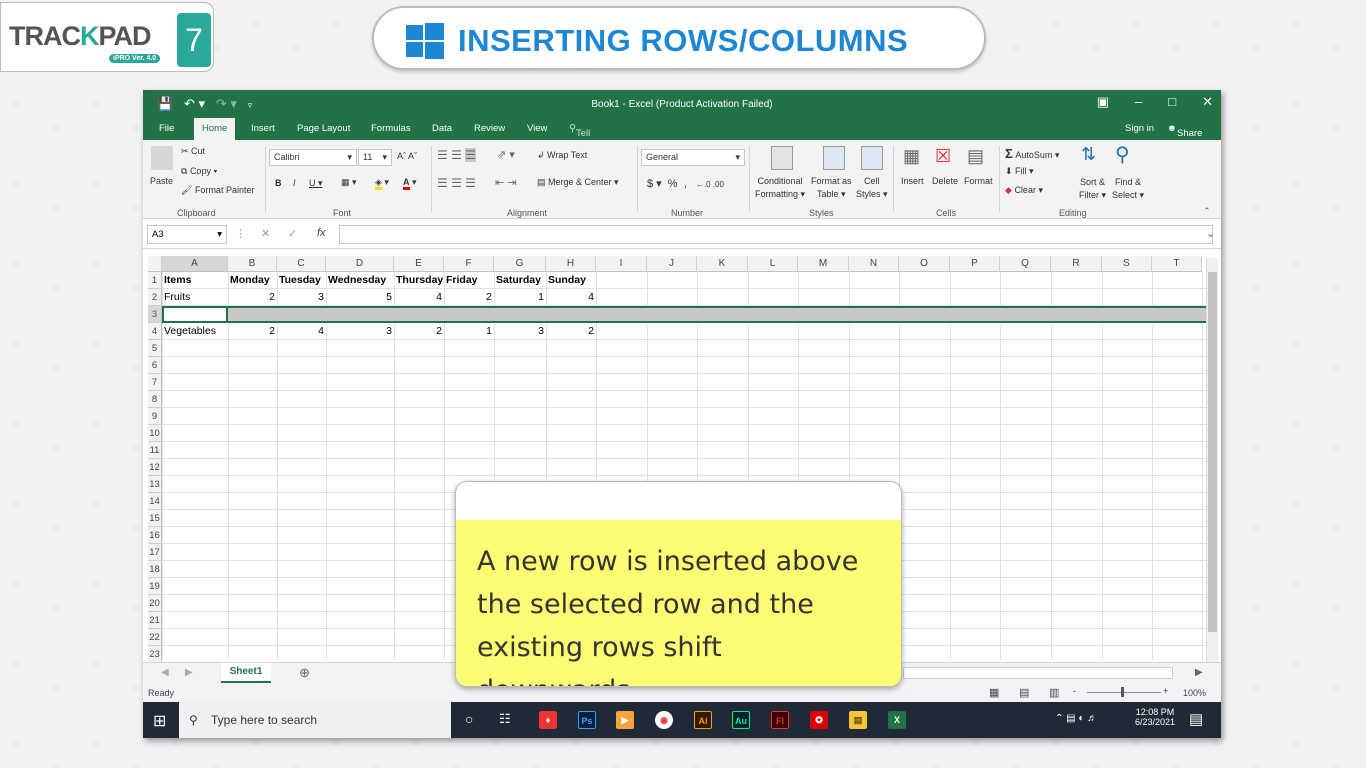 This screenshot has width=1366, height=768. I want to click on sheet-tab-sheet1: Sheet1, so click(246, 673).